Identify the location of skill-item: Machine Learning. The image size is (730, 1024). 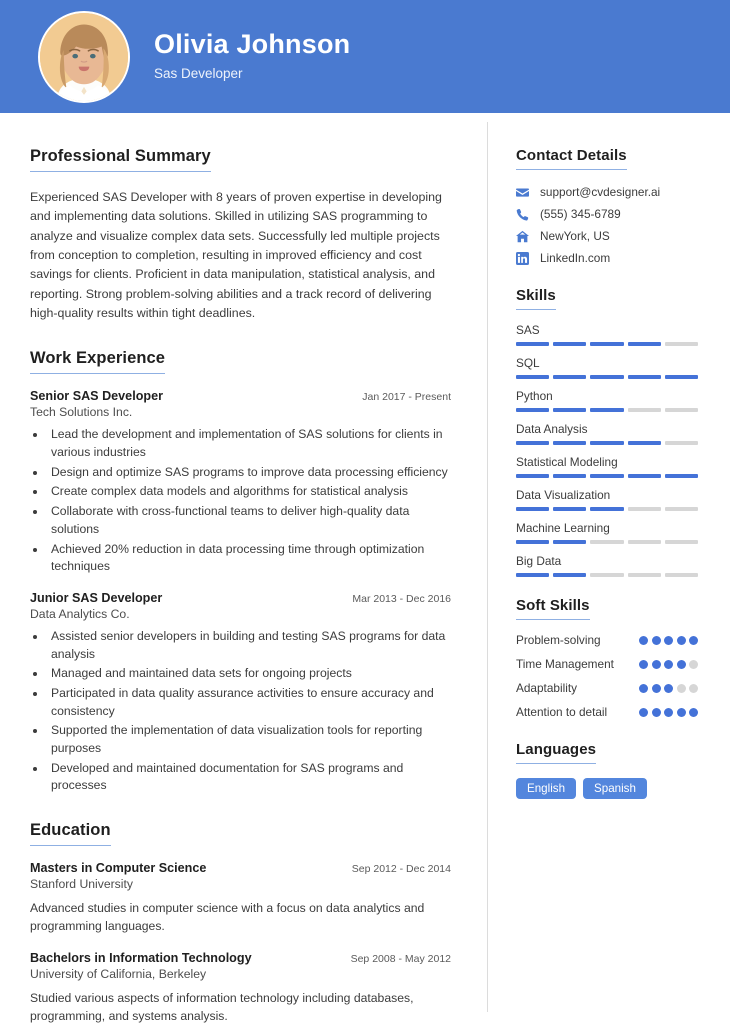
(607, 532).